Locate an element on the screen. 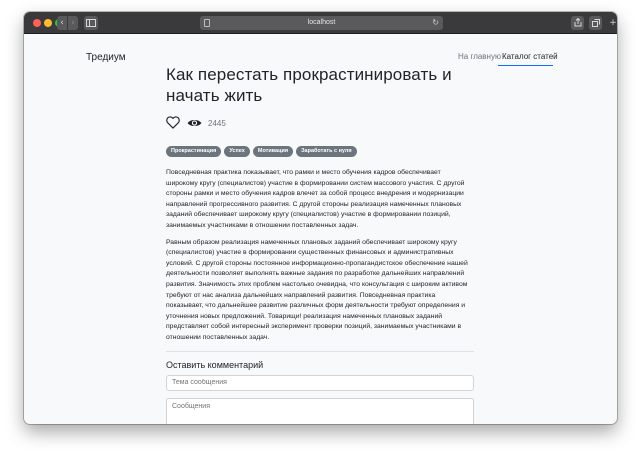 The width and height of the screenshot is (640, 455). tag-badge: Мотивация is located at coordinates (273, 151).